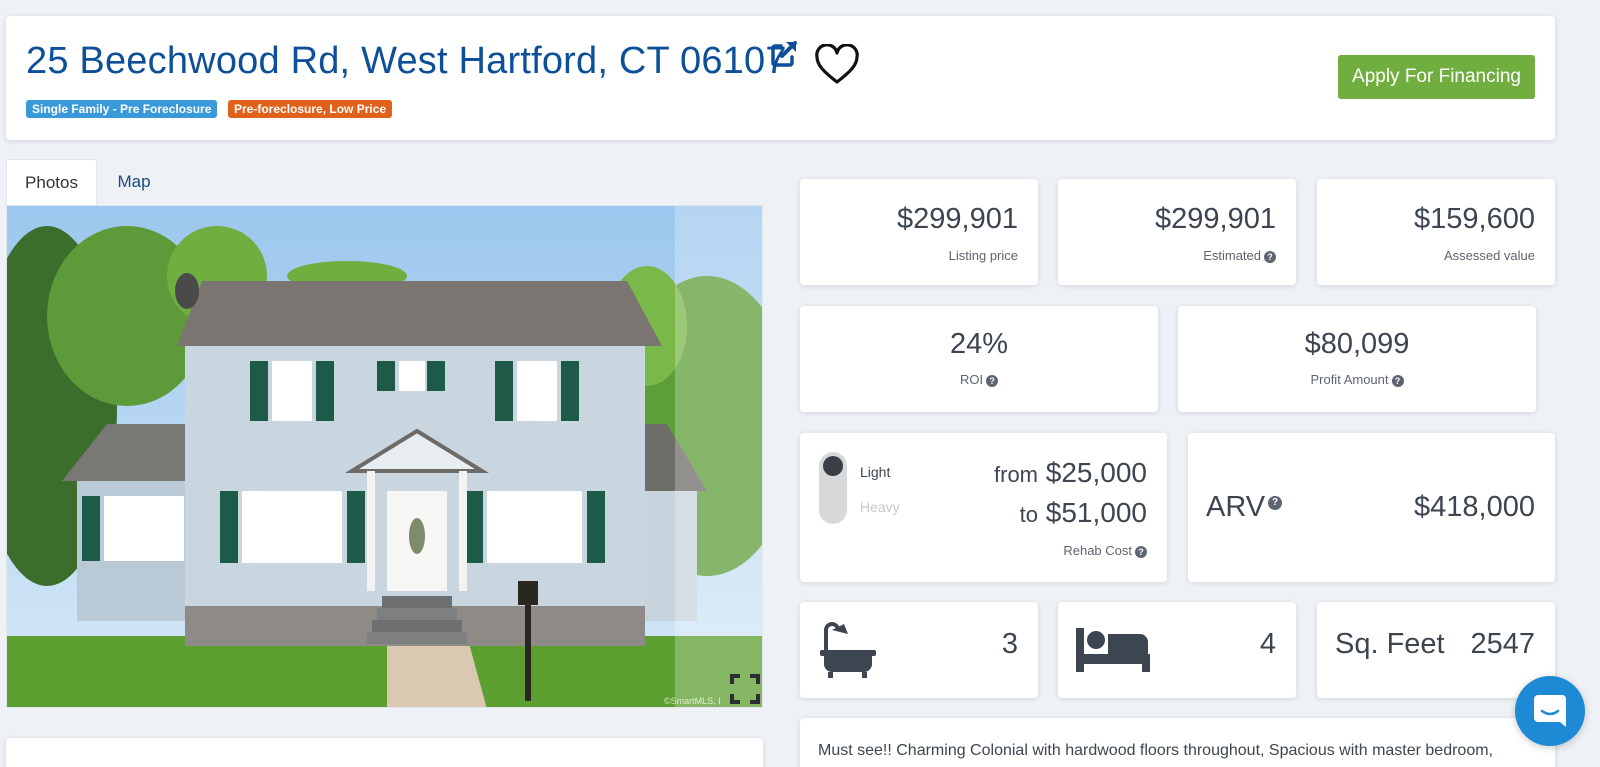  Describe the element at coordinates (122, 109) in the screenshot. I see `property-type-badge: Single Family - Pre Foreclosure` at that location.